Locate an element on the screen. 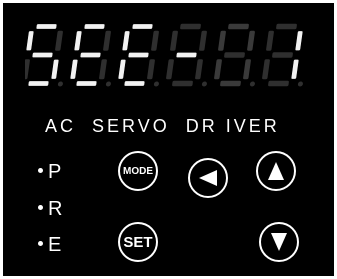  indicator-e: E is located at coordinates (49, 245).